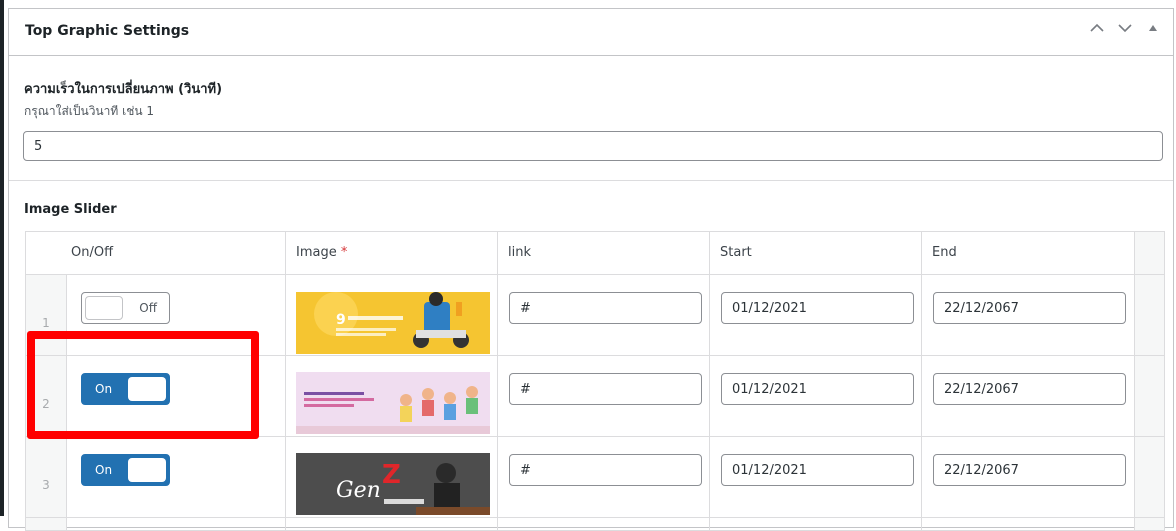 The image size is (1176, 531). What do you see at coordinates (70, 209) in the screenshot?
I see `image-slider-label: Image Slider` at bounding box center [70, 209].